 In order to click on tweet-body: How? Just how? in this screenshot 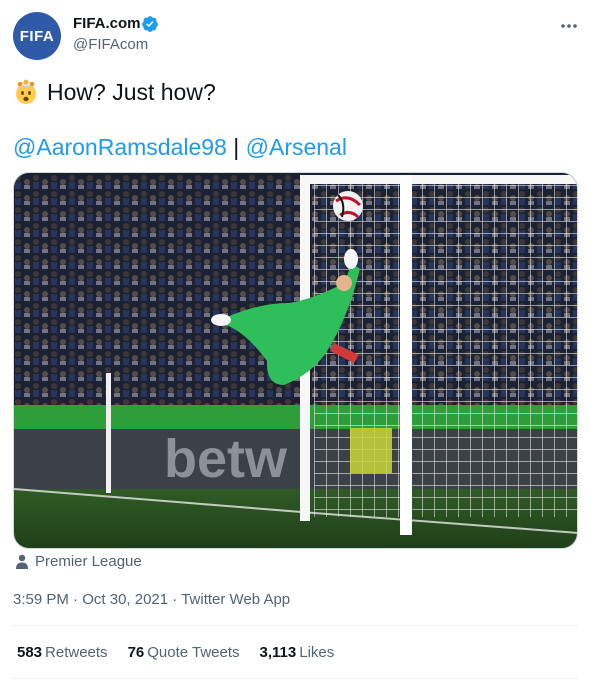, I will do `click(131, 92)`.